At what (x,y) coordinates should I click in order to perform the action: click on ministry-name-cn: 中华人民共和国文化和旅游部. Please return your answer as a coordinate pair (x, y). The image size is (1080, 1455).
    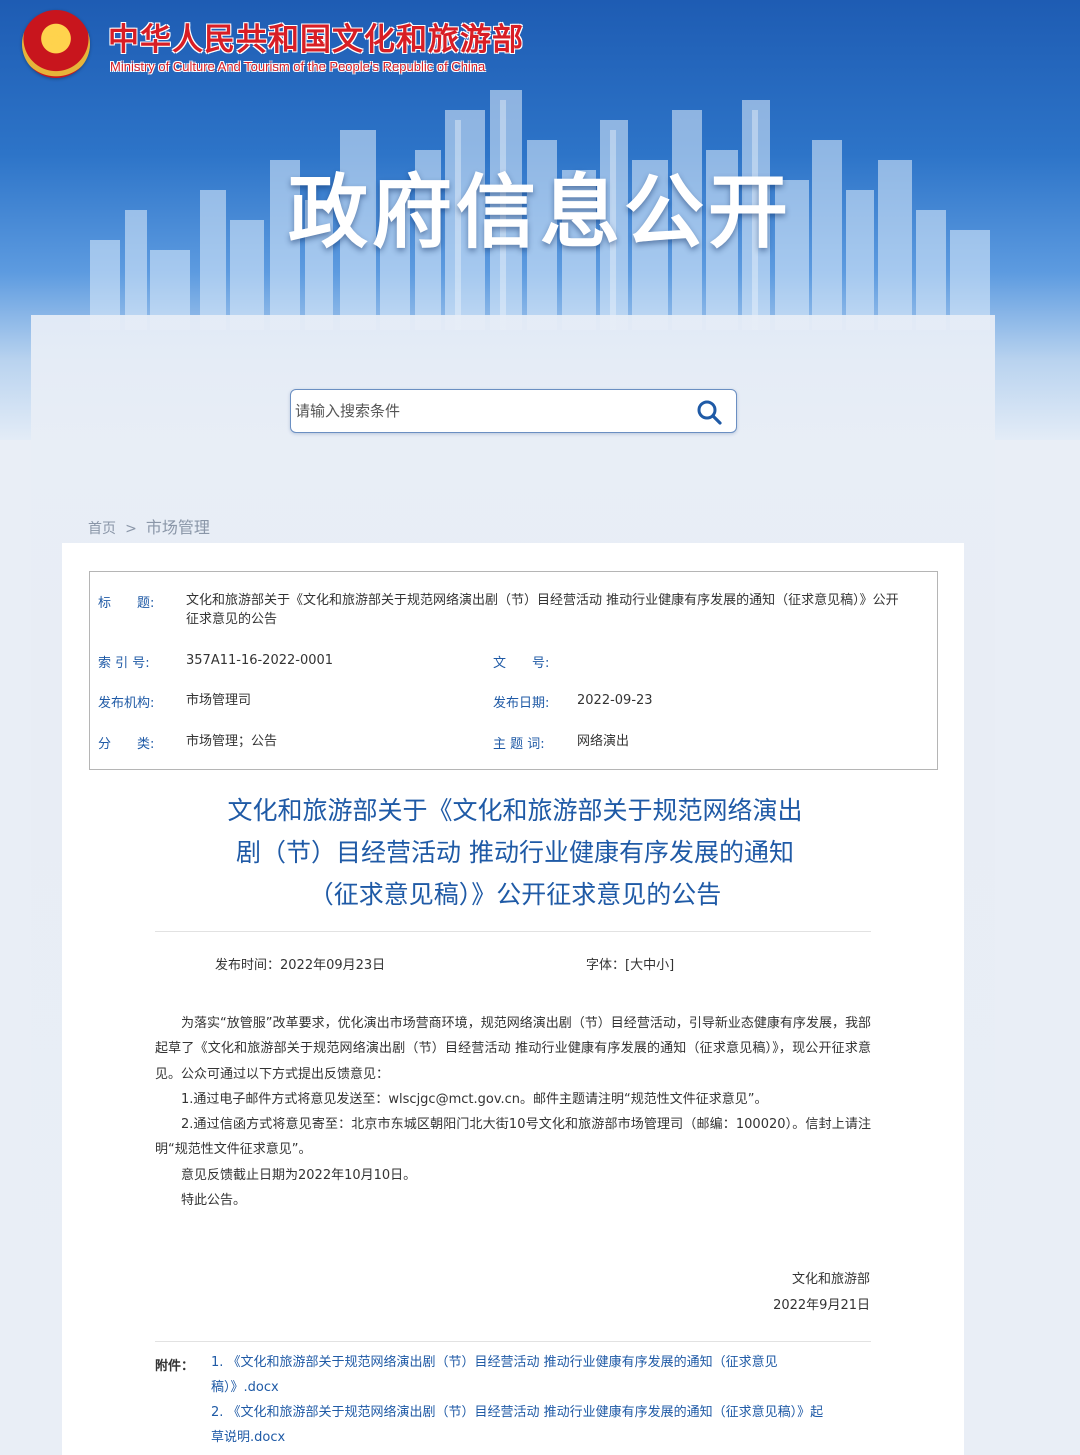
    Looking at the image, I should click on (316, 36).